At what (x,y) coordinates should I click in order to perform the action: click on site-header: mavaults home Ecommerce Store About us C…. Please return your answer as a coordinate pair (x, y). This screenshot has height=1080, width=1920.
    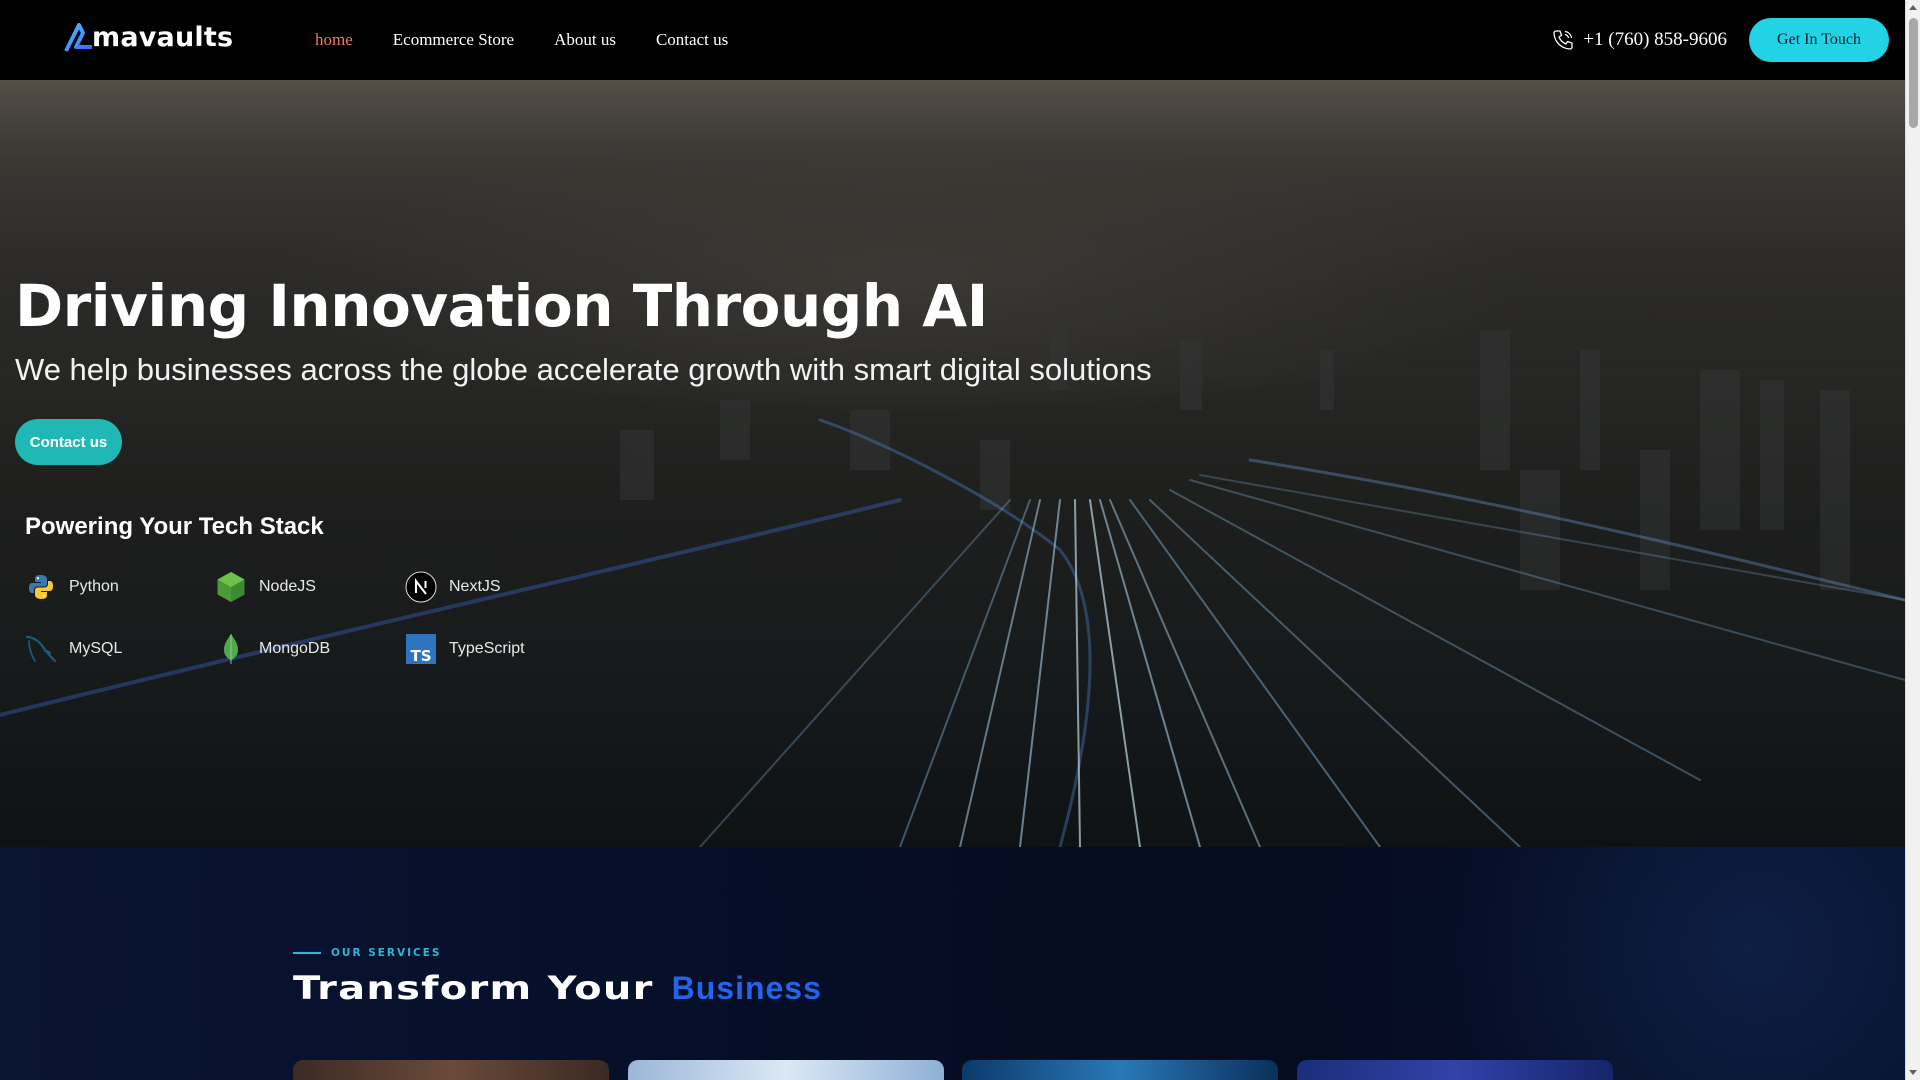
    Looking at the image, I should click on (952, 40).